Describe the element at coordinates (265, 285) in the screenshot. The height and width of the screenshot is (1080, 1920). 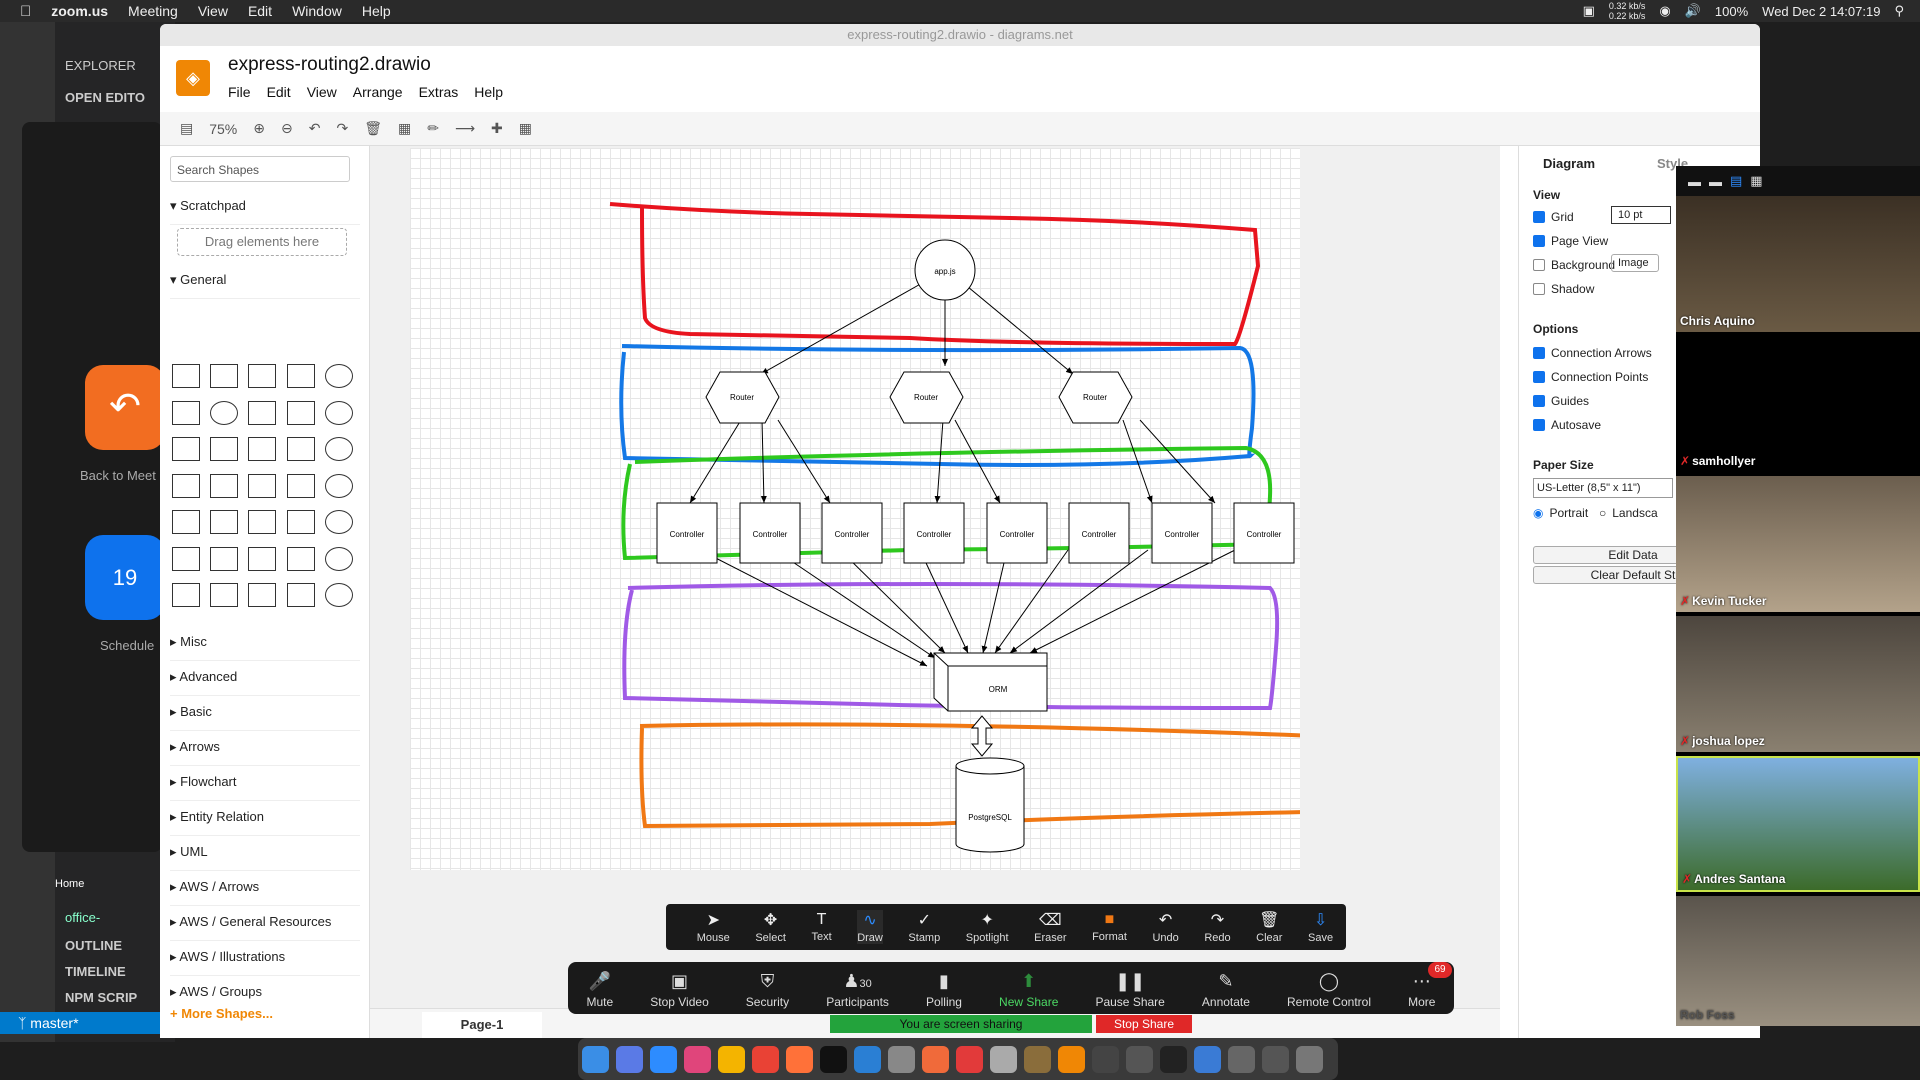
I see `general-header: ▾ General` at that location.